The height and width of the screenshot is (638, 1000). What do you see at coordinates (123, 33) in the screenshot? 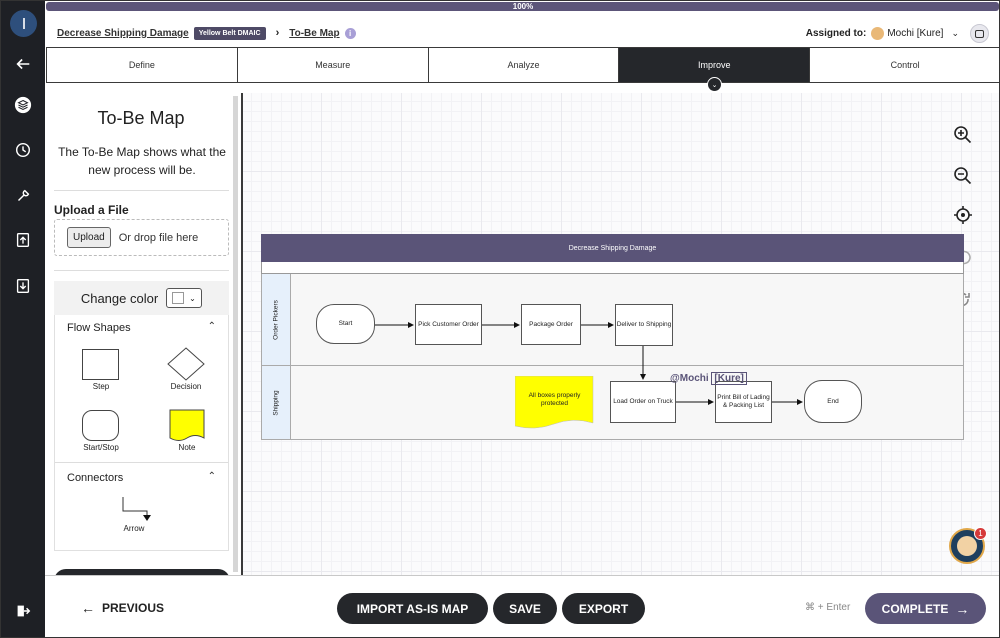
I see `breadcrumb-project-link: Decrease Shipping Damage` at bounding box center [123, 33].